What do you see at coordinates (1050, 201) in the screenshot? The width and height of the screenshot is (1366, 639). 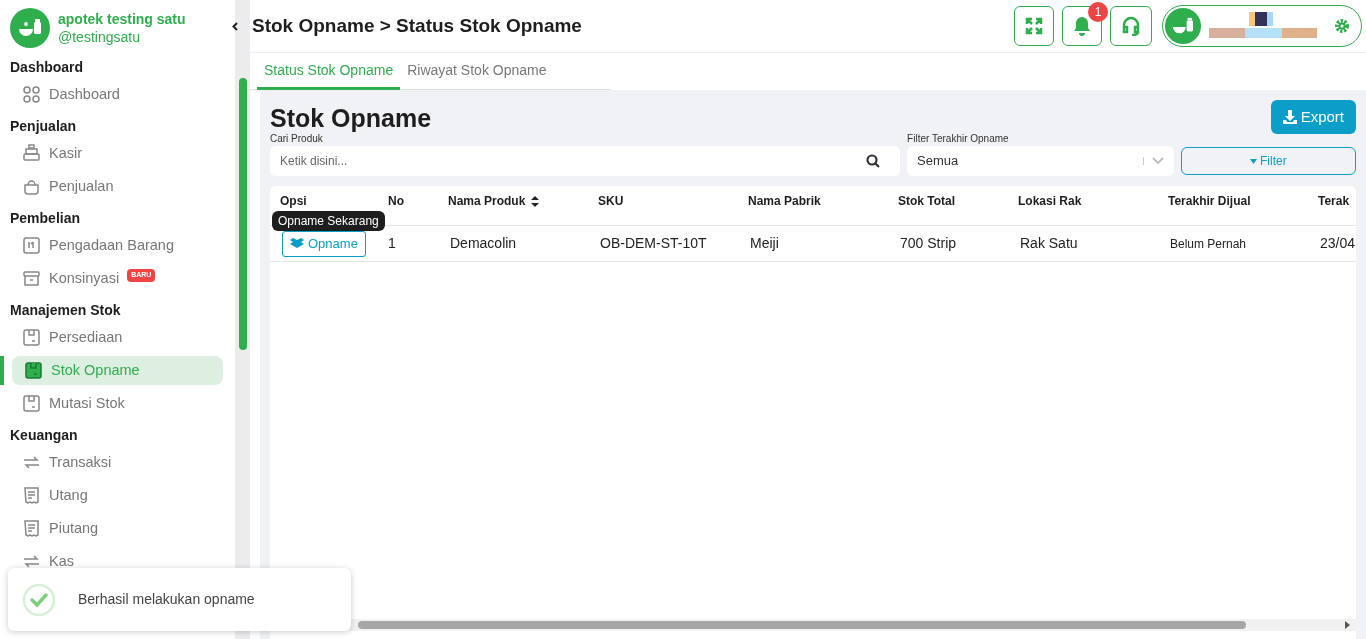 I see `column-header: Lokasi Rak` at bounding box center [1050, 201].